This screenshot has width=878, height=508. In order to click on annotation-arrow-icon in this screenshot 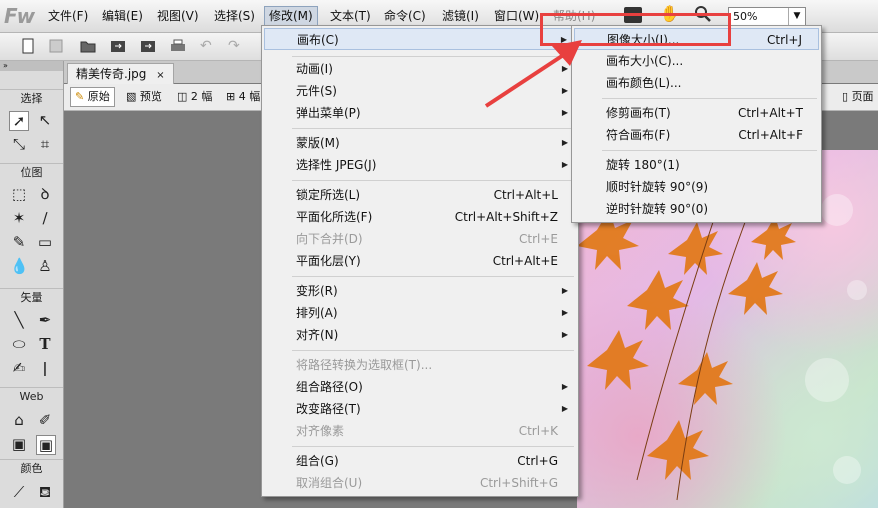, I will do `click(533, 74)`.